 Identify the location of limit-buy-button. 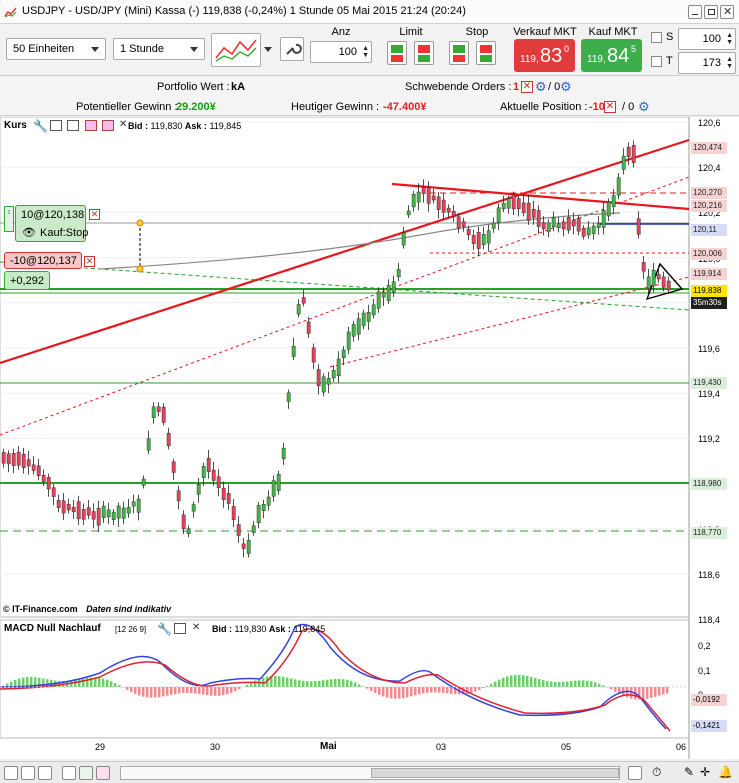
(397, 53).